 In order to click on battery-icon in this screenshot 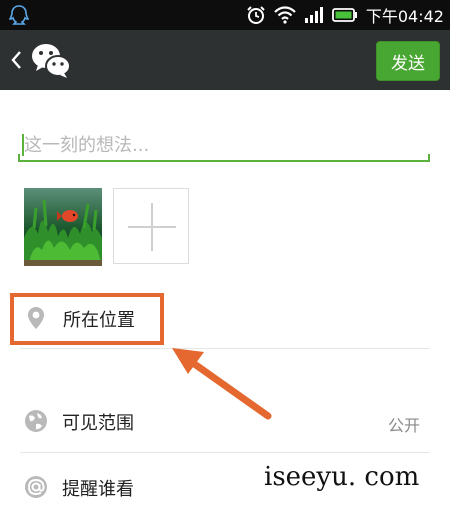, I will do `click(344, 15)`.